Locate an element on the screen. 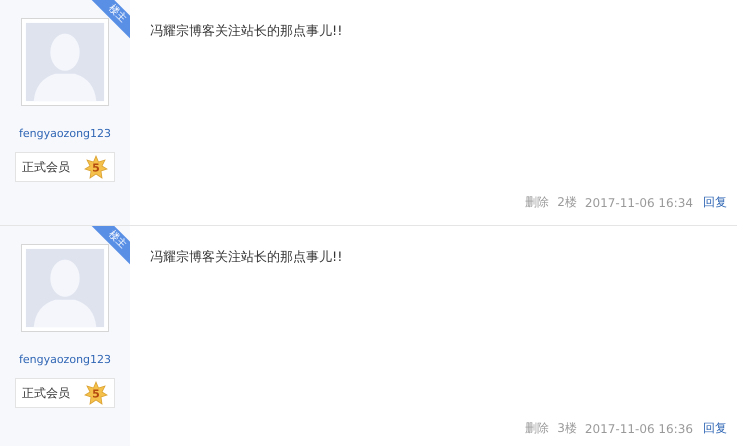 Image resolution: width=737 pixels, height=446 pixels. floor-number: 3楼 is located at coordinates (567, 428).